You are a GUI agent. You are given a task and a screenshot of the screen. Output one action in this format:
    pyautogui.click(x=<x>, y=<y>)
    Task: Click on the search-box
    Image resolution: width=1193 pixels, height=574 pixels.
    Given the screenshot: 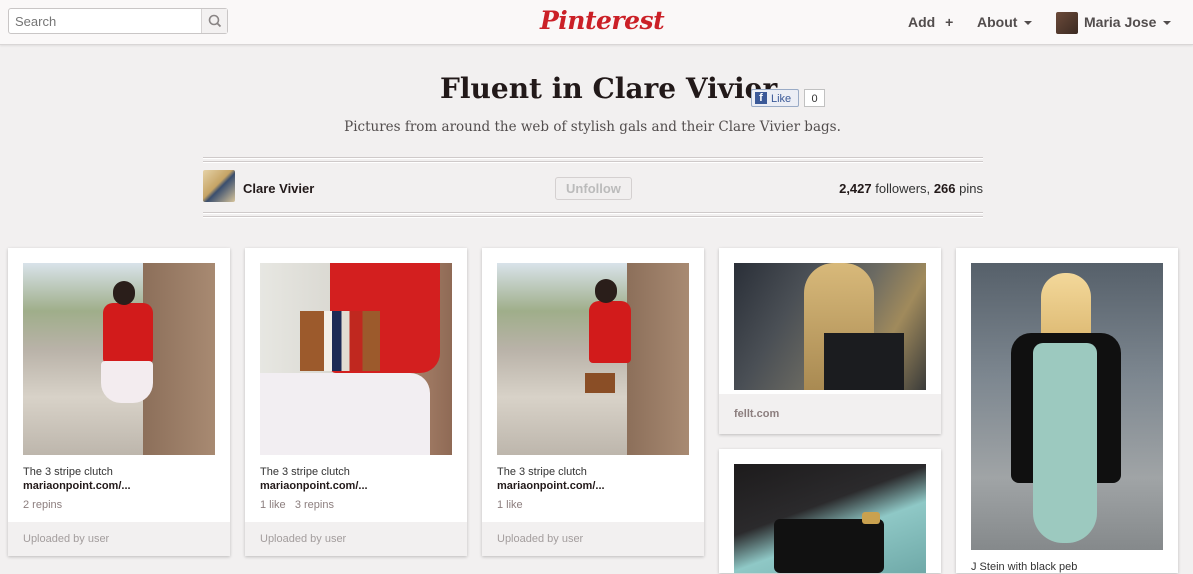 What is the action you would take?
    pyautogui.click(x=118, y=21)
    